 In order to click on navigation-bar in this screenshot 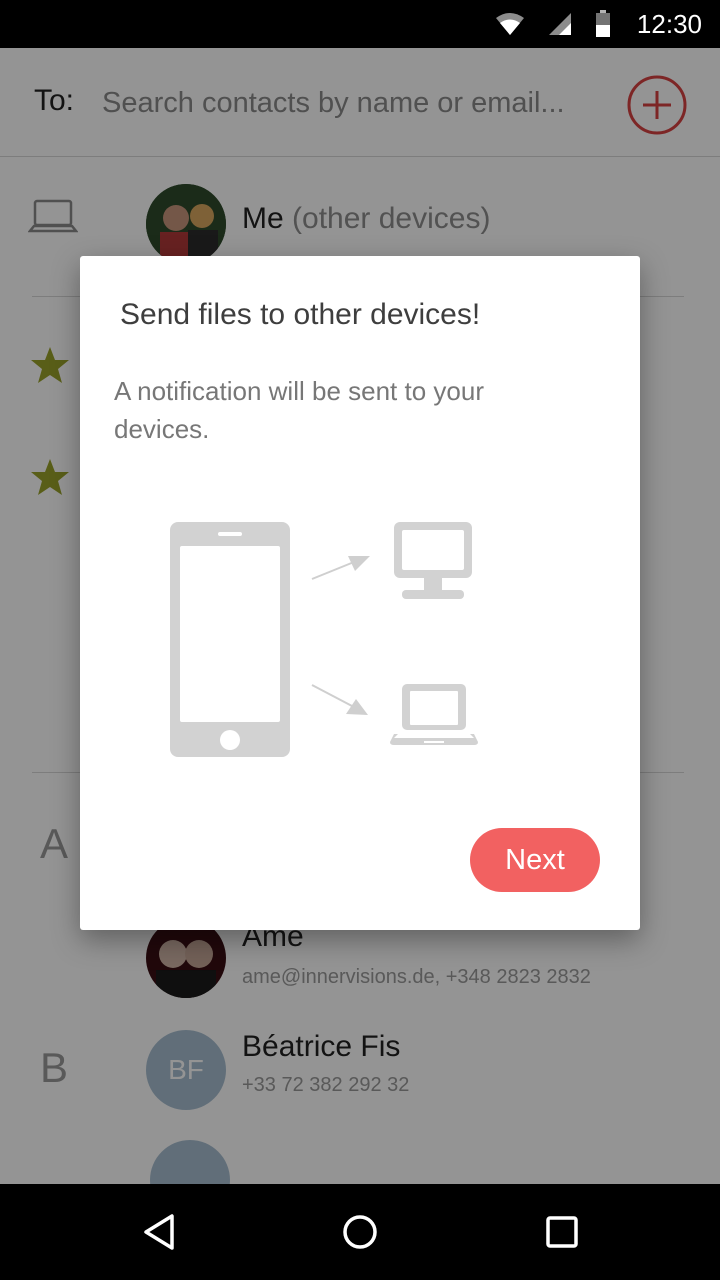, I will do `click(360, 1232)`.